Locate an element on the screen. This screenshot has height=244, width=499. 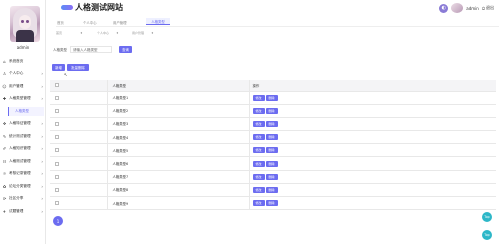
row-type: 人格类型9 is located at coordinates (177, 203).